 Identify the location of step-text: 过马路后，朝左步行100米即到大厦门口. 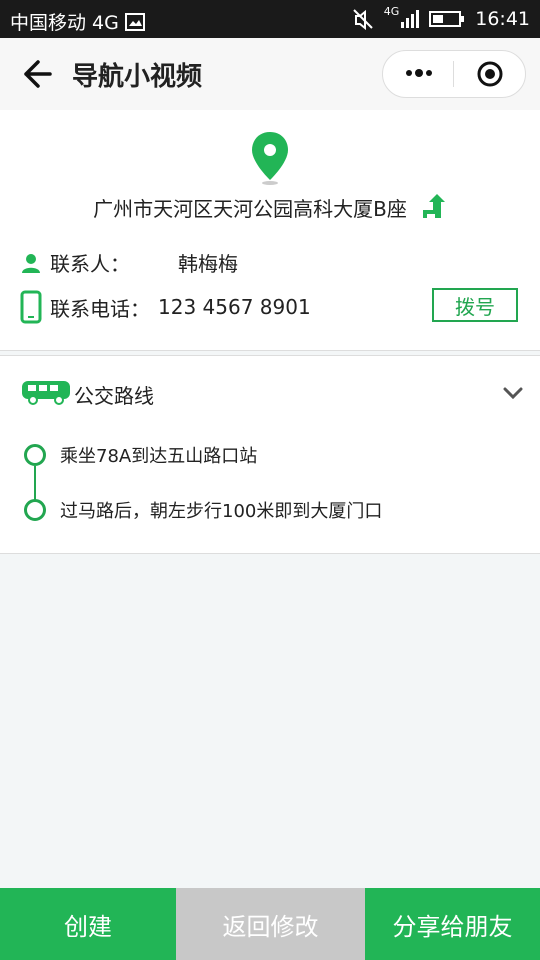
(221, 511).